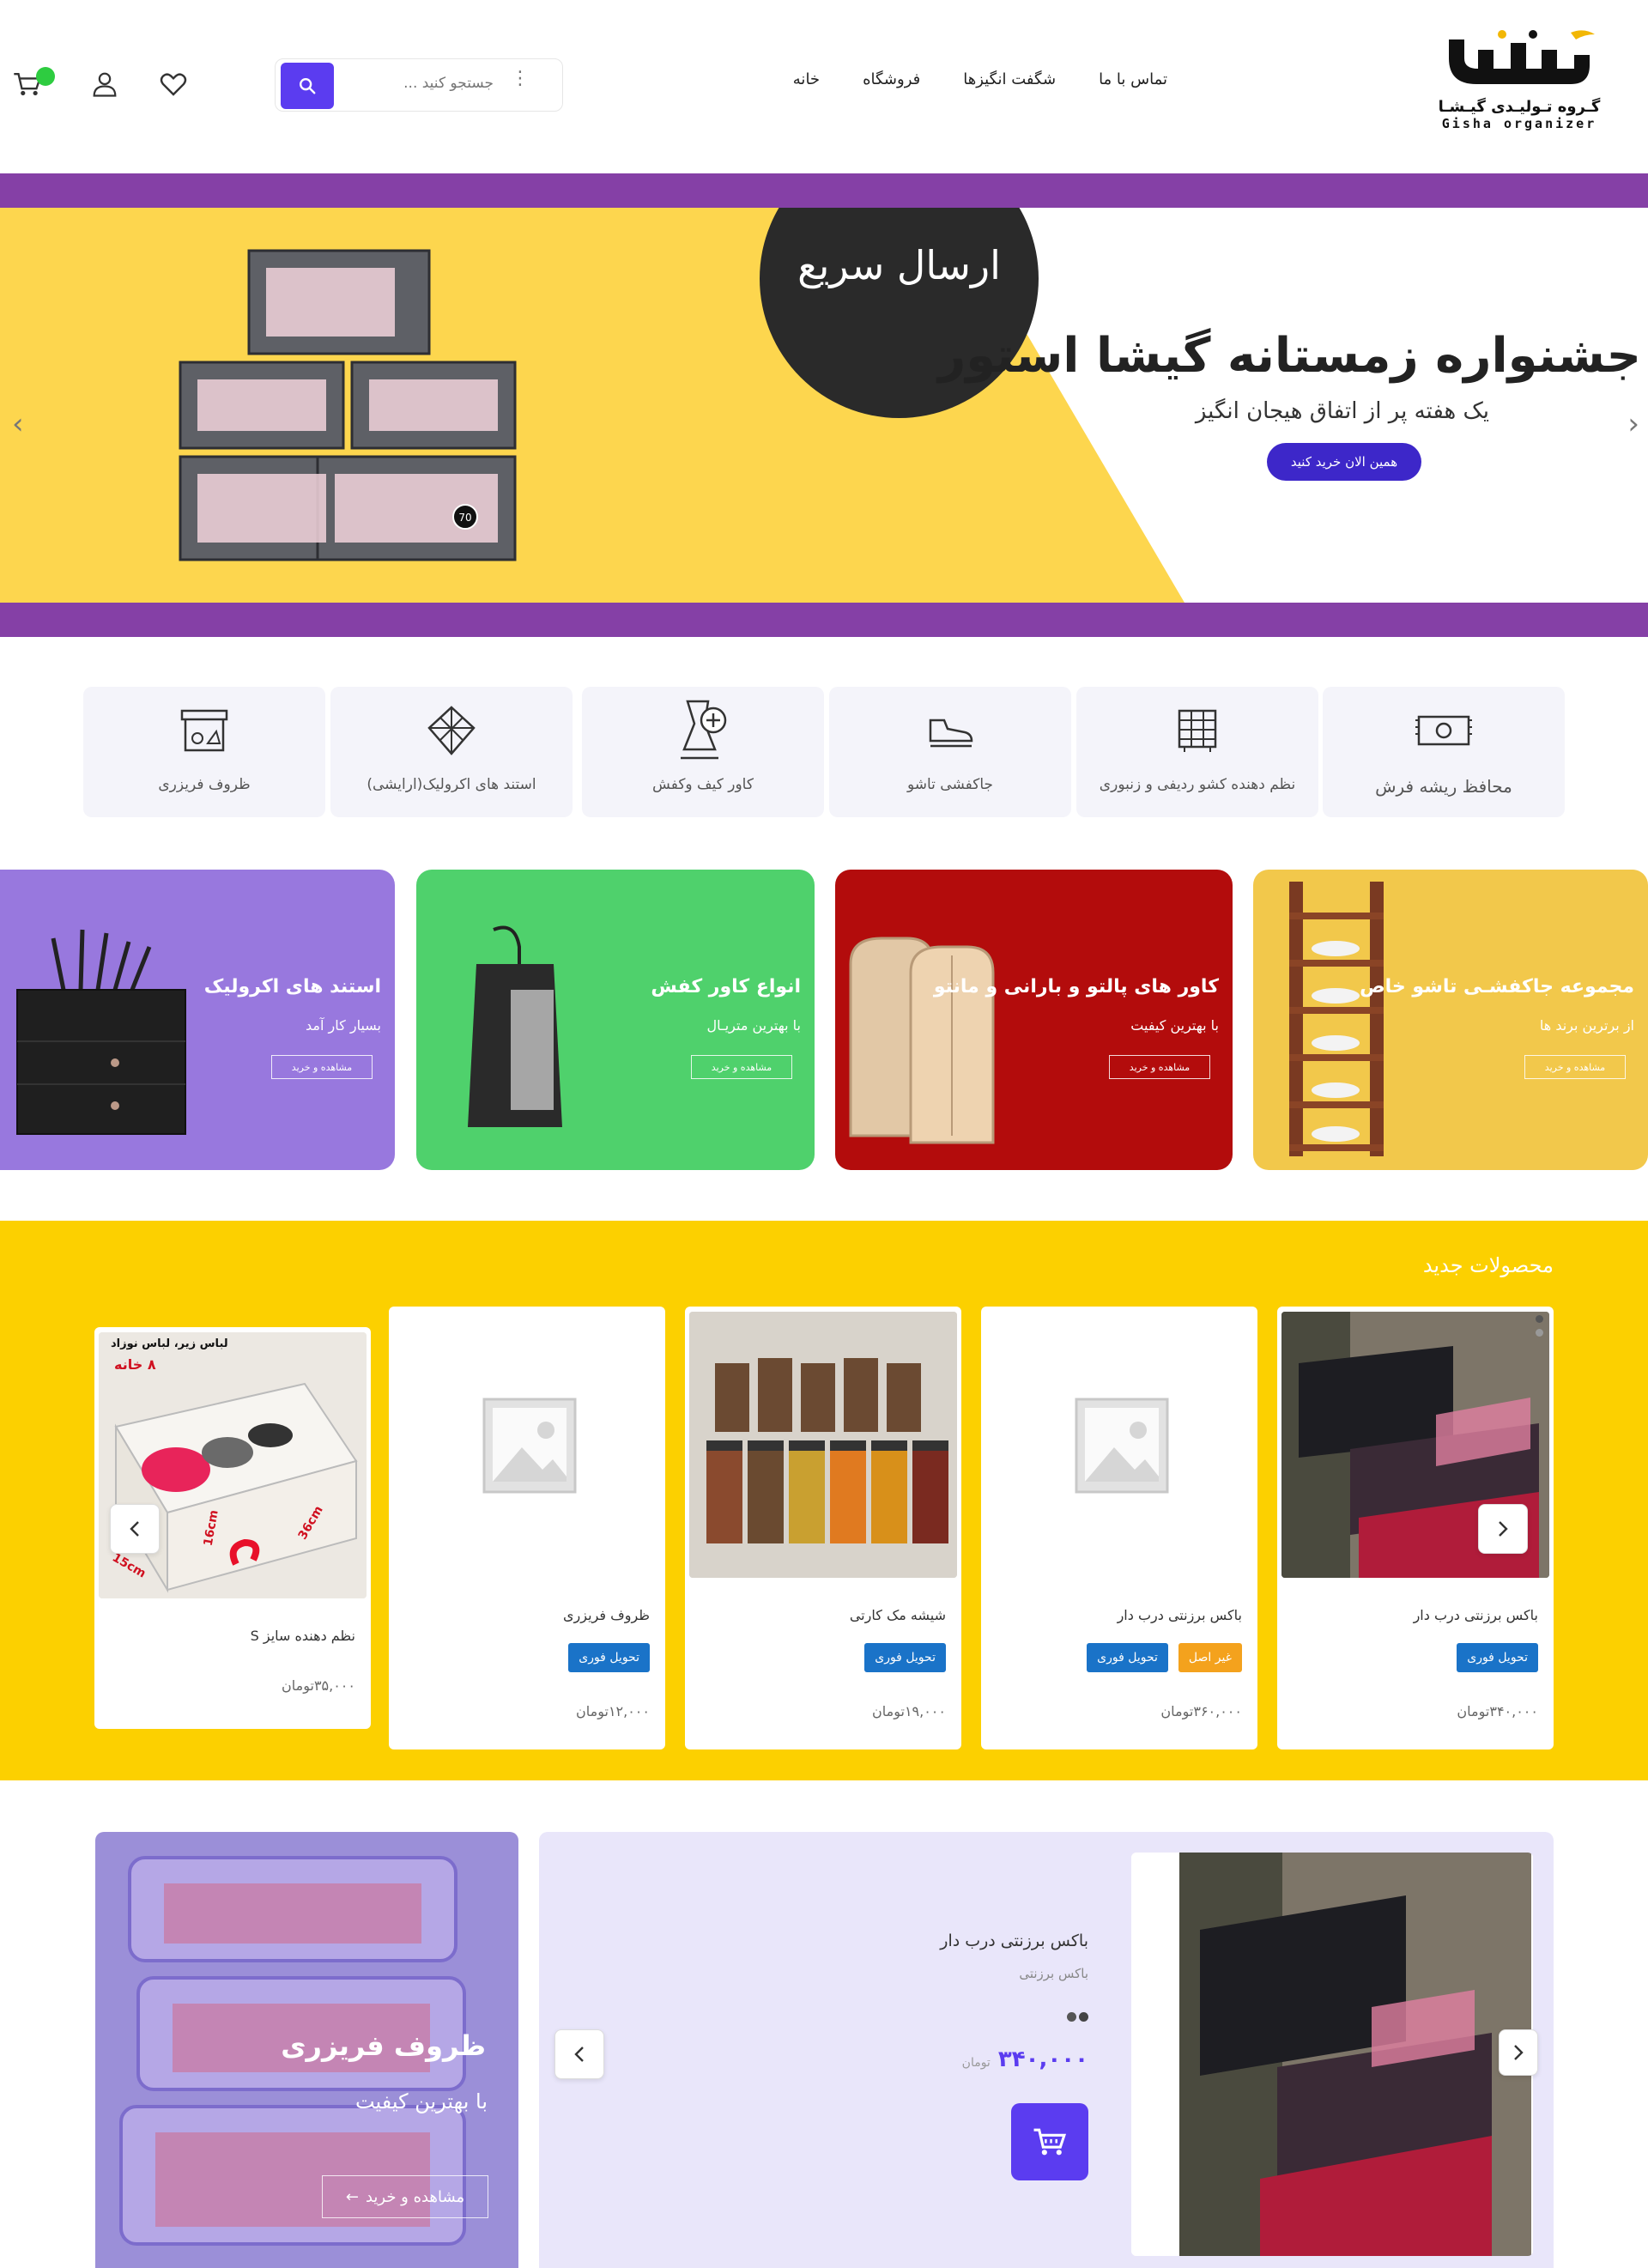 Image resolution: width=1648 pixels, height=2268 pixels. Describe the element at coordinates (303, 1636) in the screenshot. I see `product-name: نظم دهنده سایز S` at that location.